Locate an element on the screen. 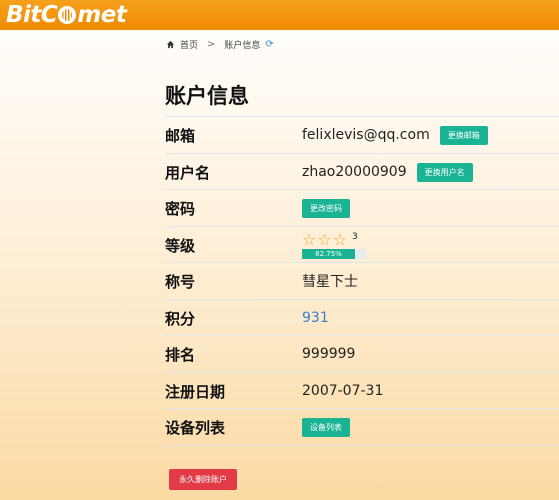 This screenshot has width=559, height=500. label-username: 用户名 is located at coordinates (188, 172).